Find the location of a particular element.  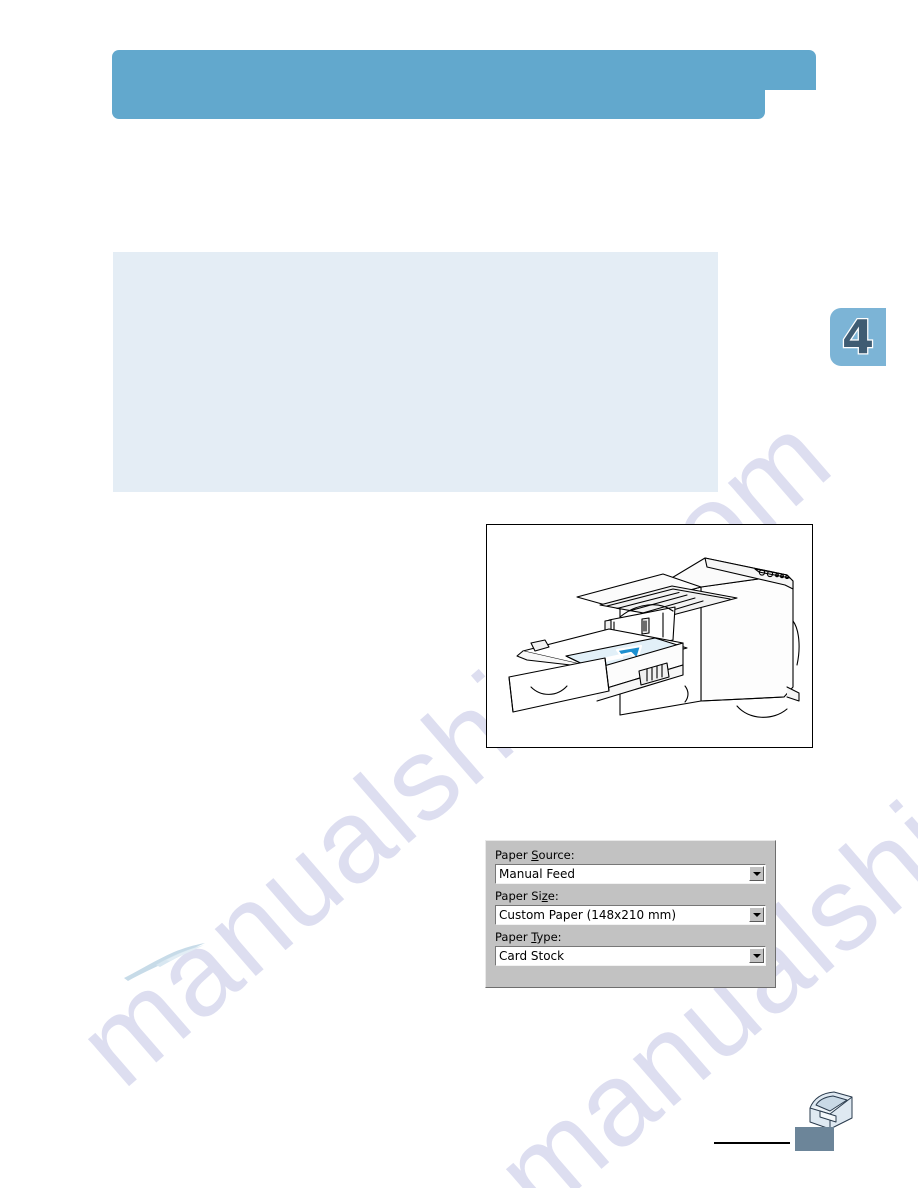

chapter-number: 4 is located at coordinates (858, 337).